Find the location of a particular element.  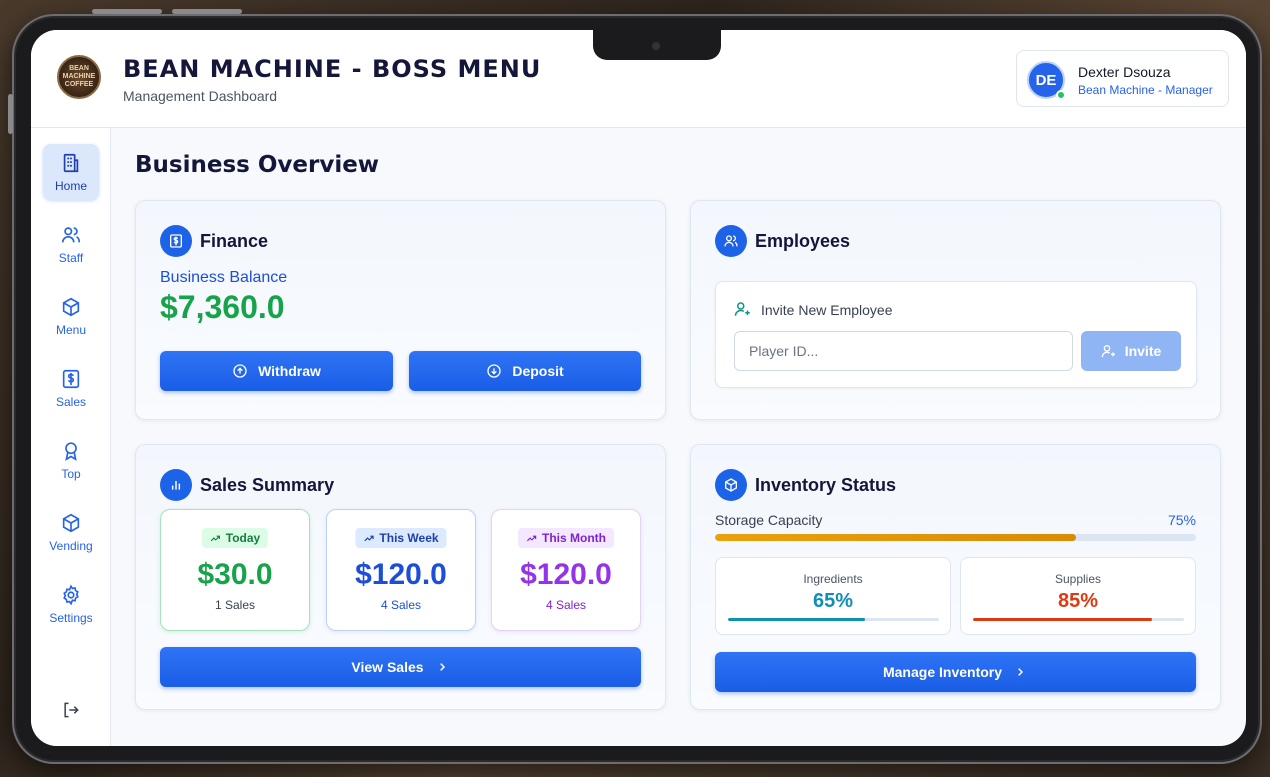

invite-button: Invite is located at coordinates (1131, 351).